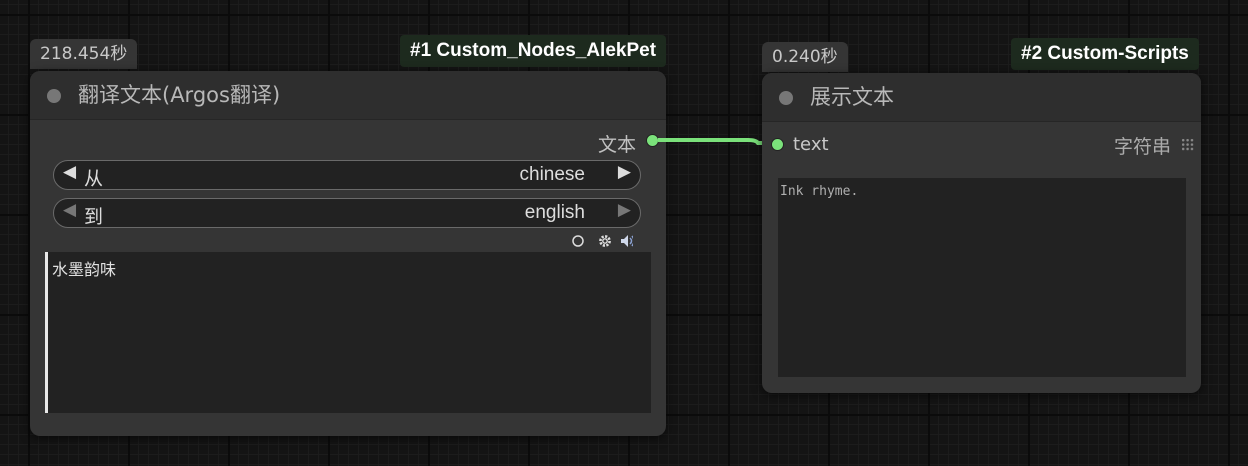 This screenshot has width=1248, height=466. Describe the element at coordinates (981, 97) in the screenshot. I see `node2-title-bar: 展示文本` at that location.